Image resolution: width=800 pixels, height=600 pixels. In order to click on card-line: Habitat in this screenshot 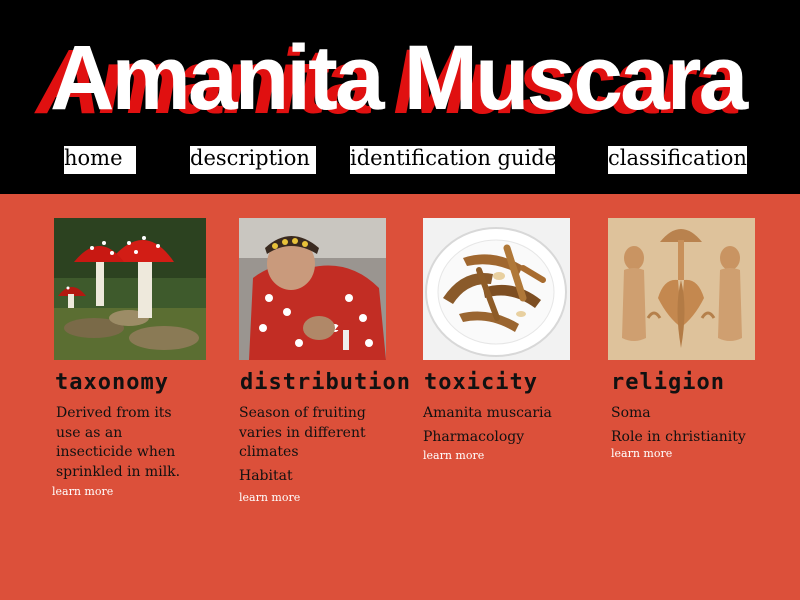, I will do `click(266, 475)`.